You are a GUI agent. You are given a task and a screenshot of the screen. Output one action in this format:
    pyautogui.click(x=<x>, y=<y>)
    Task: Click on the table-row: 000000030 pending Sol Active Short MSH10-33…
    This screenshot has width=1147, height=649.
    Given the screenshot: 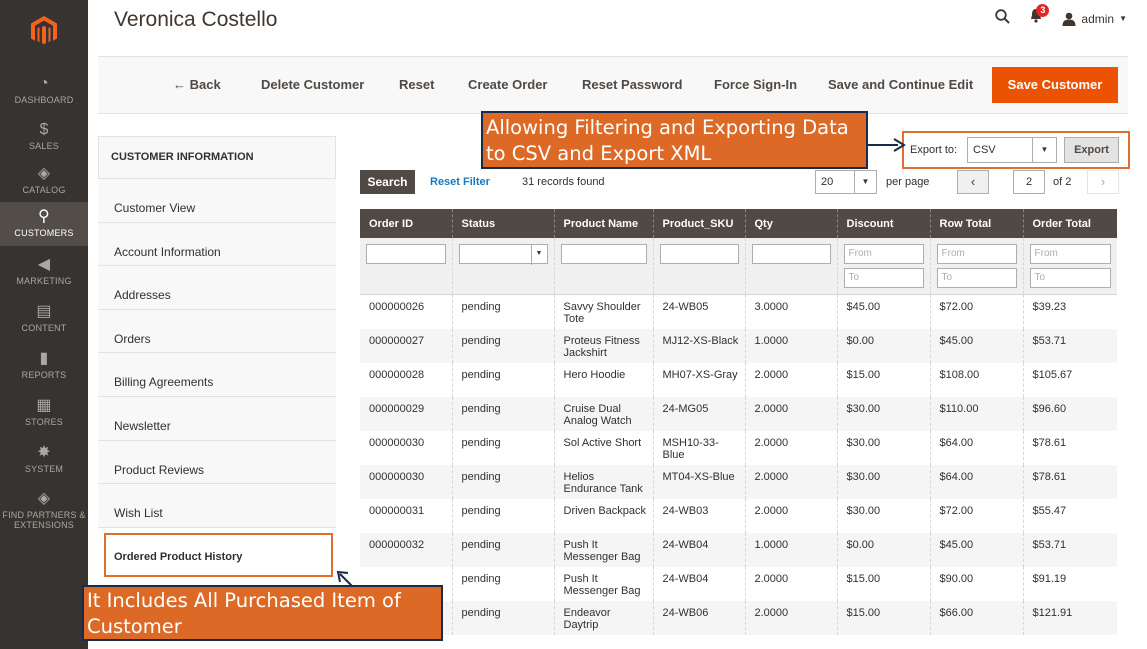 What is the action you would take?
    pyautogui.click(x=738, y=447)
    